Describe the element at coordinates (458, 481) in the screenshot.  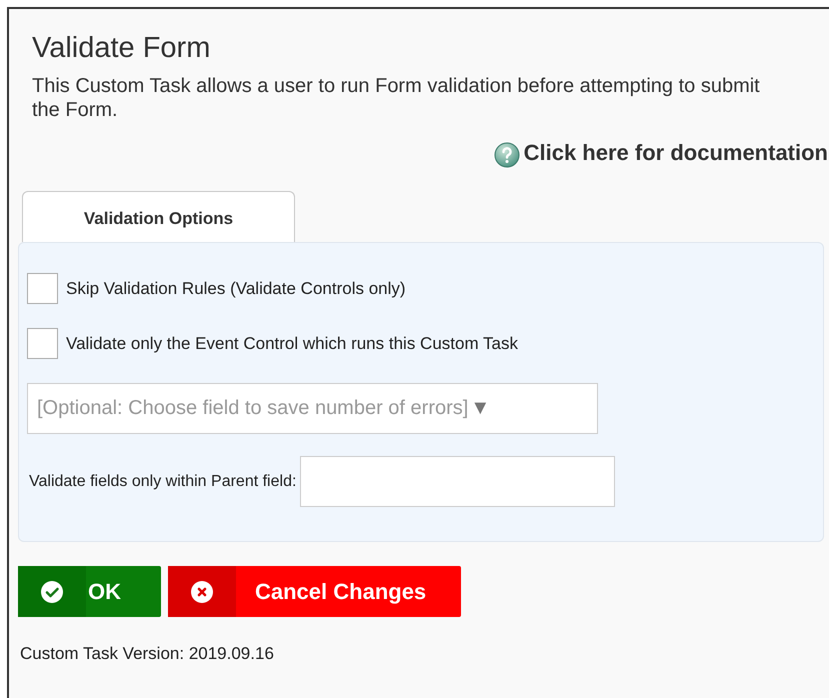
I see `input-field` at that location.